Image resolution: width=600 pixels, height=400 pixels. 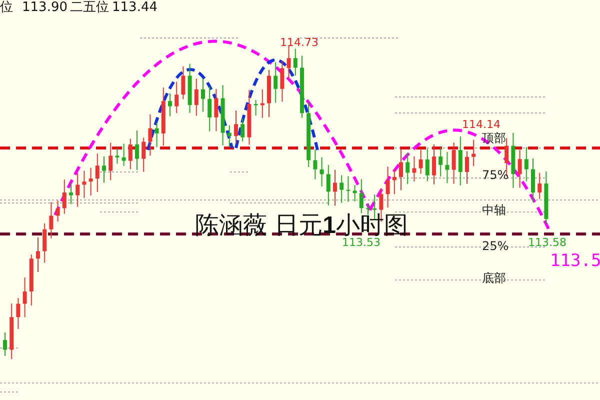 What do you see at coordinates (547, 242) in the screenshot?
I see `price-label: 113.58` at bounding box center [547, 242].